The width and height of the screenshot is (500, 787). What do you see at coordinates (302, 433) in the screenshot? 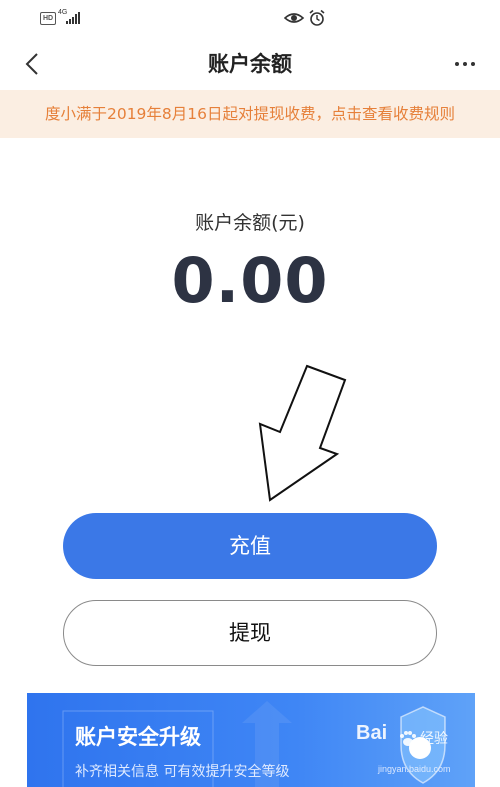
I see `annotation-arrow-icon` at bounding box center [302, 433].